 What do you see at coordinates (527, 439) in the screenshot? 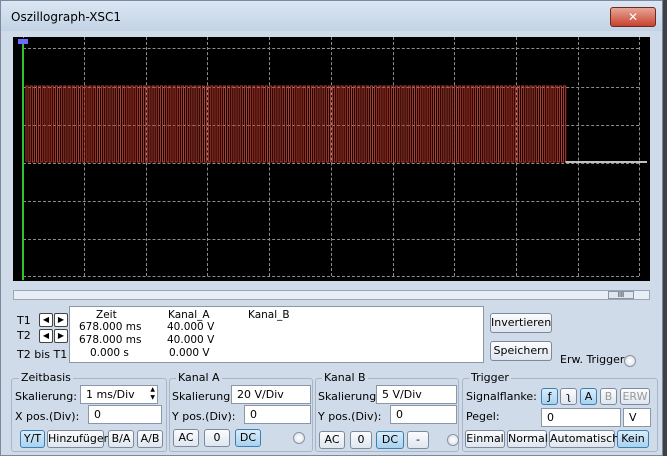
I see `trigger-normal-button: Normal` at bounding box center [527, 439].